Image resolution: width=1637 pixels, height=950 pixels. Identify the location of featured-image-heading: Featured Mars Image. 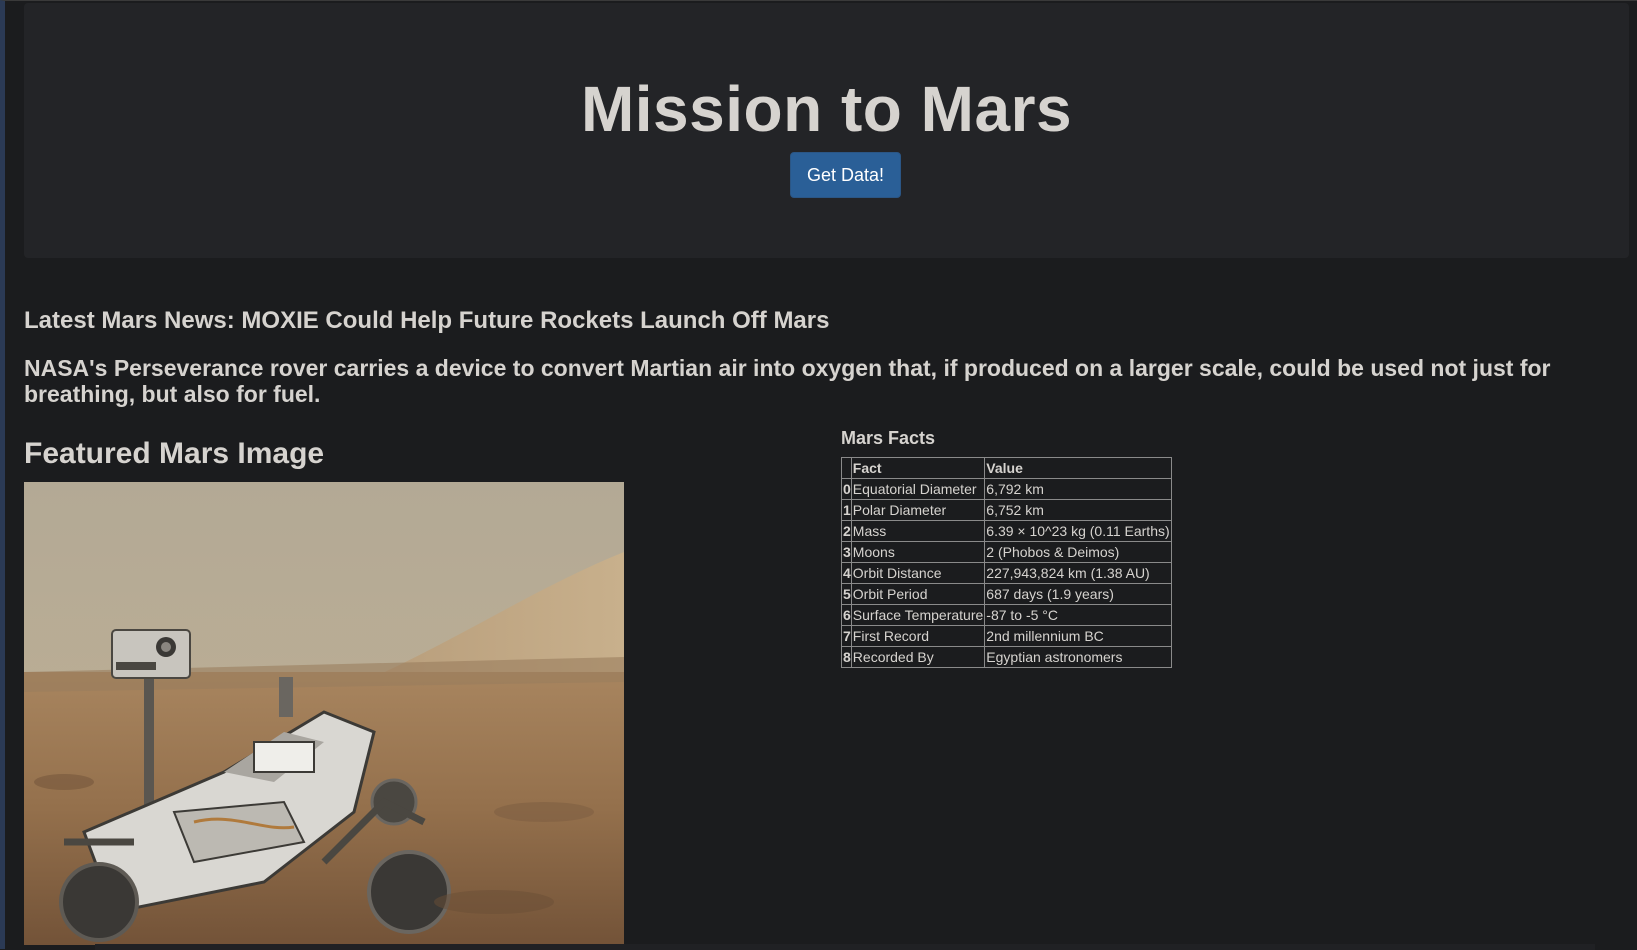
(174, 453).